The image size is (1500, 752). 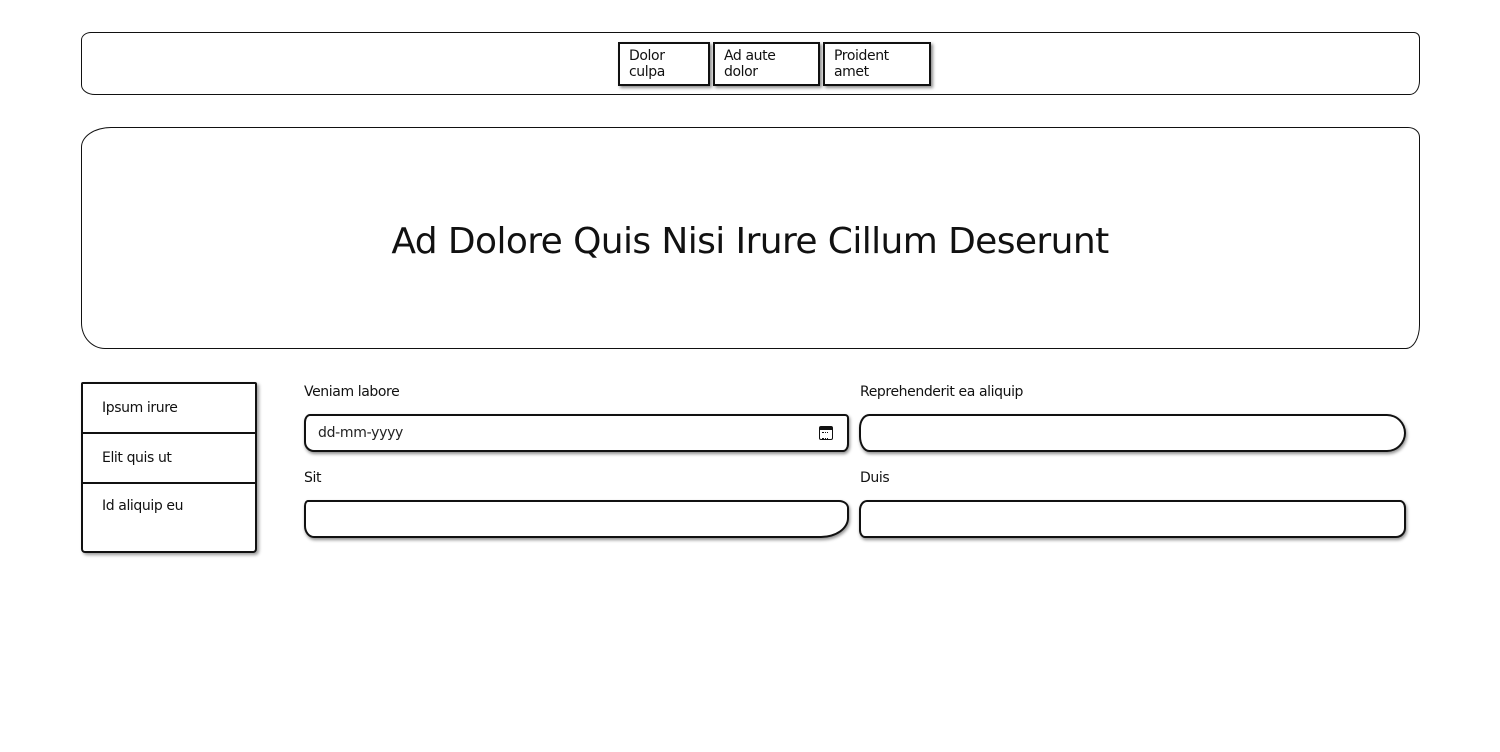 I want to click on reprehenderit-input, so click(x=1132, y=433).